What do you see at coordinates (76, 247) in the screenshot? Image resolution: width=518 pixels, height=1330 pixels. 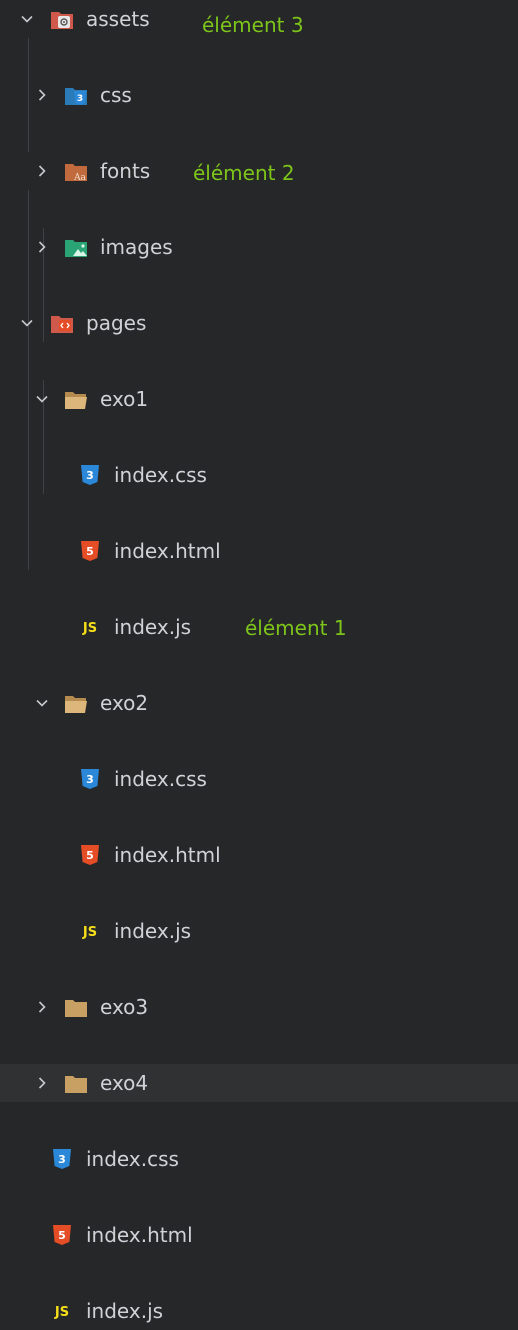 I see `images-folder-icon` at bounding box center [76, 247].